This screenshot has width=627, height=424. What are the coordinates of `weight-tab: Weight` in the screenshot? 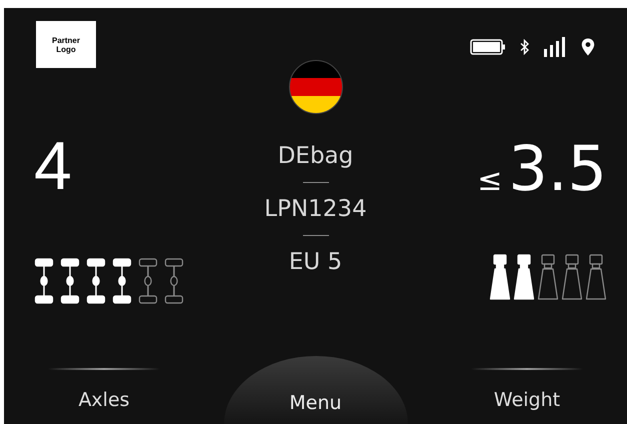 It's located at (527, 400).